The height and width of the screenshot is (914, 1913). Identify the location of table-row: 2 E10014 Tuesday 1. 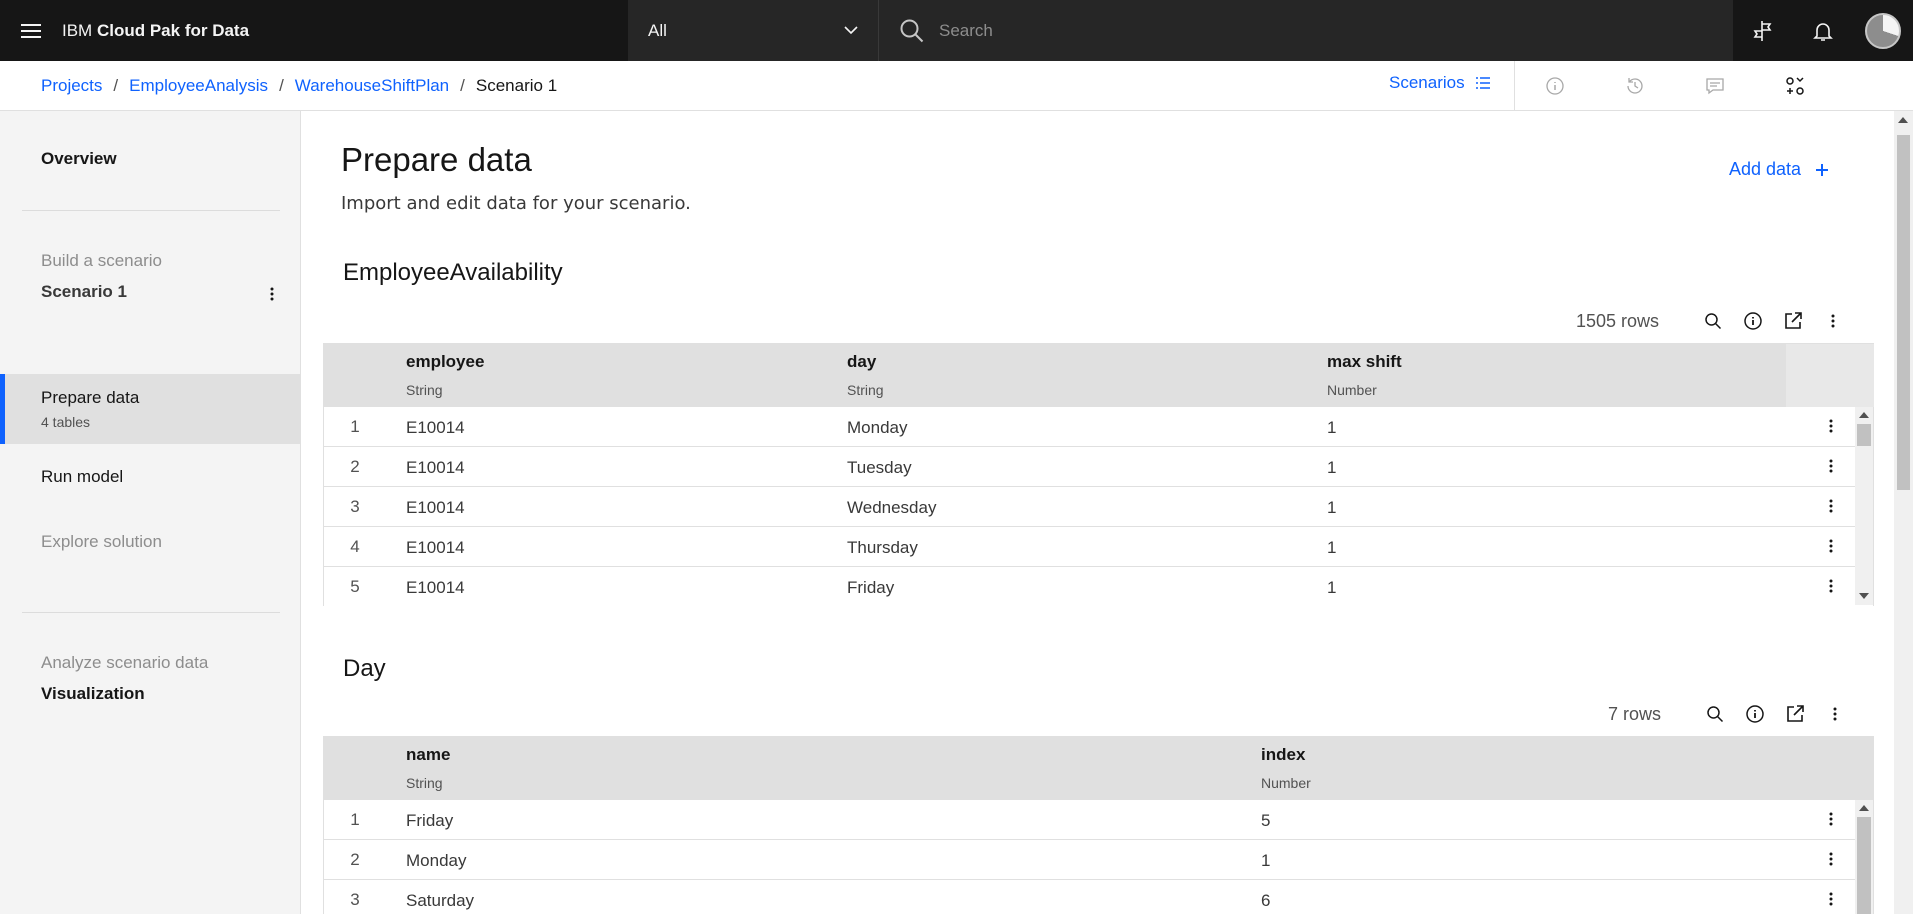
(1098, 467).